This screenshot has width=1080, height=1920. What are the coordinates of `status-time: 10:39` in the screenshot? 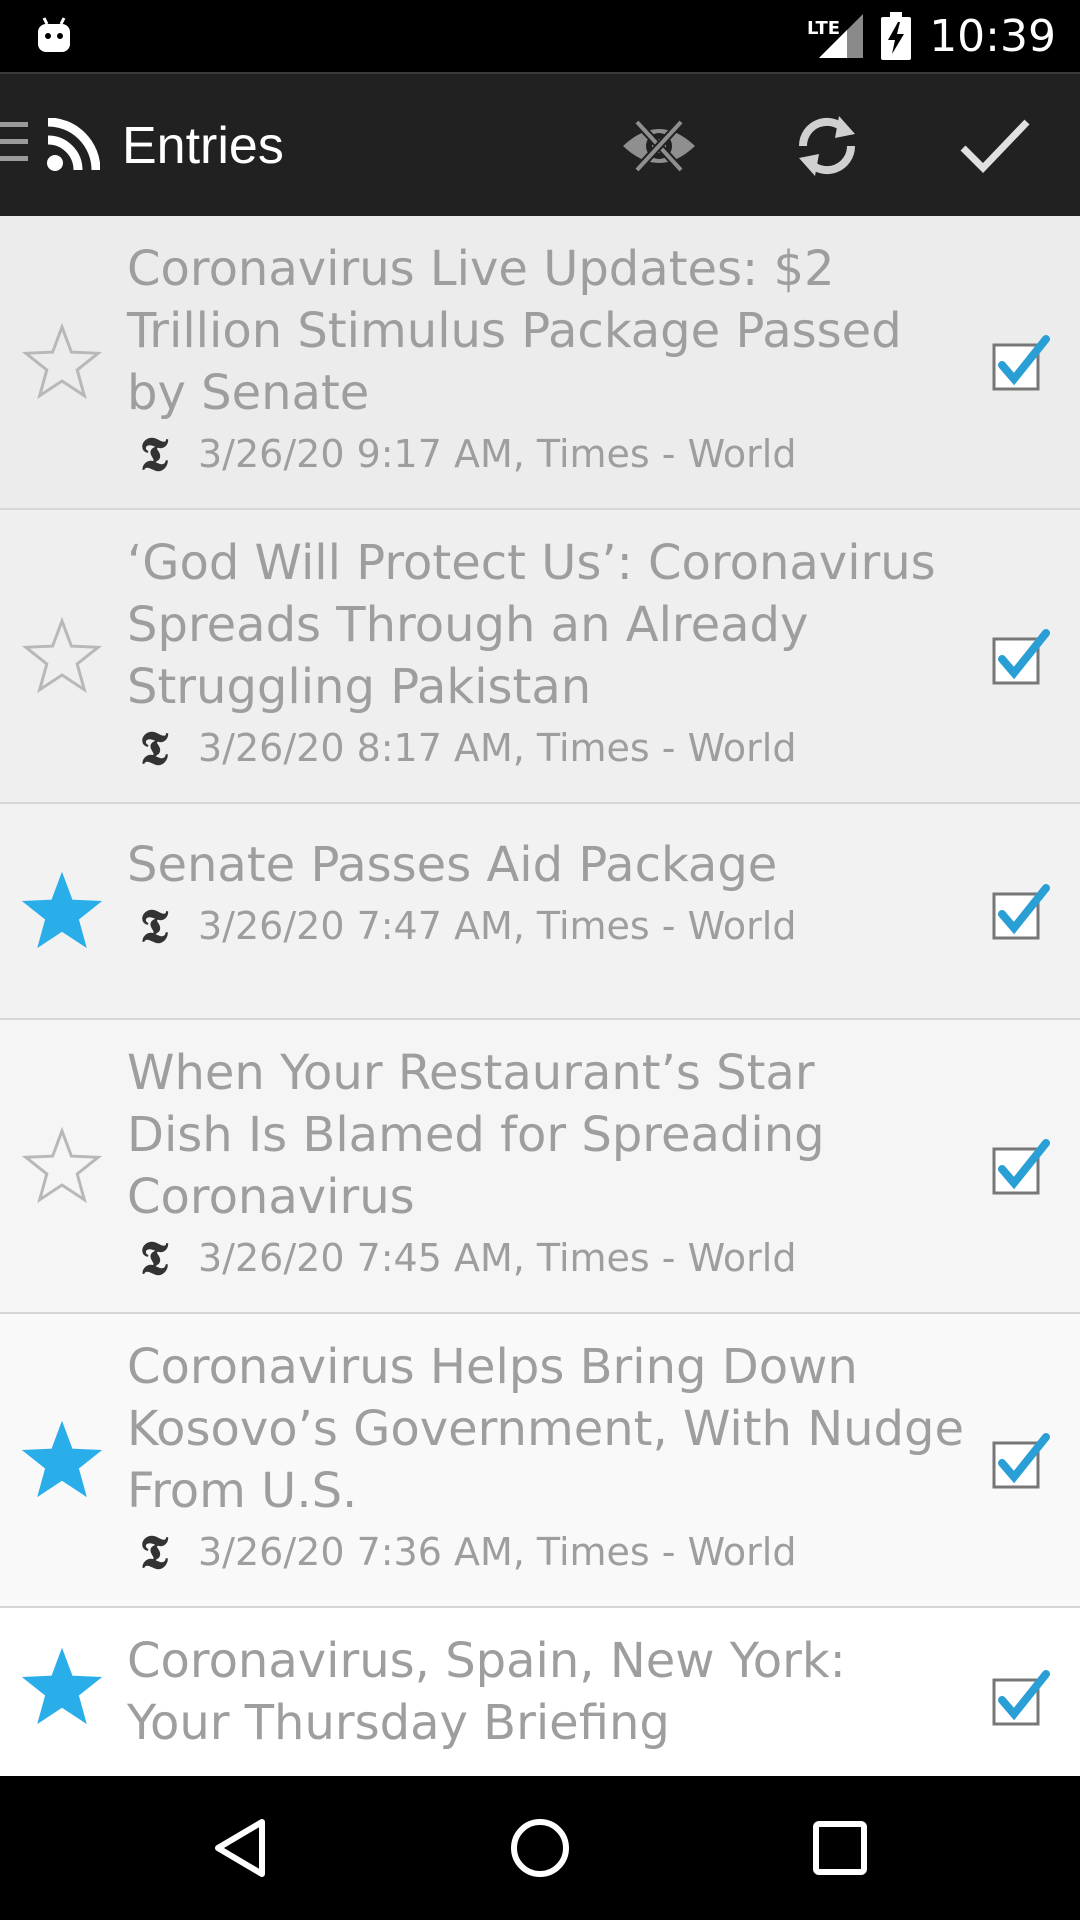 It's located at (992, 36).